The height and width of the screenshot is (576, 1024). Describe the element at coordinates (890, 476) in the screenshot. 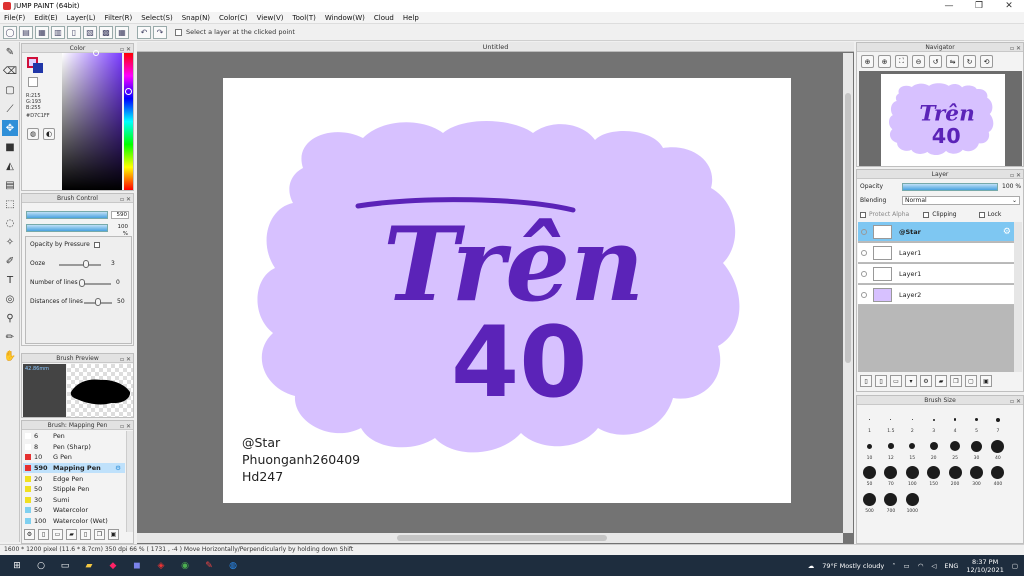

I see `brush-size-option: 70` at that location.